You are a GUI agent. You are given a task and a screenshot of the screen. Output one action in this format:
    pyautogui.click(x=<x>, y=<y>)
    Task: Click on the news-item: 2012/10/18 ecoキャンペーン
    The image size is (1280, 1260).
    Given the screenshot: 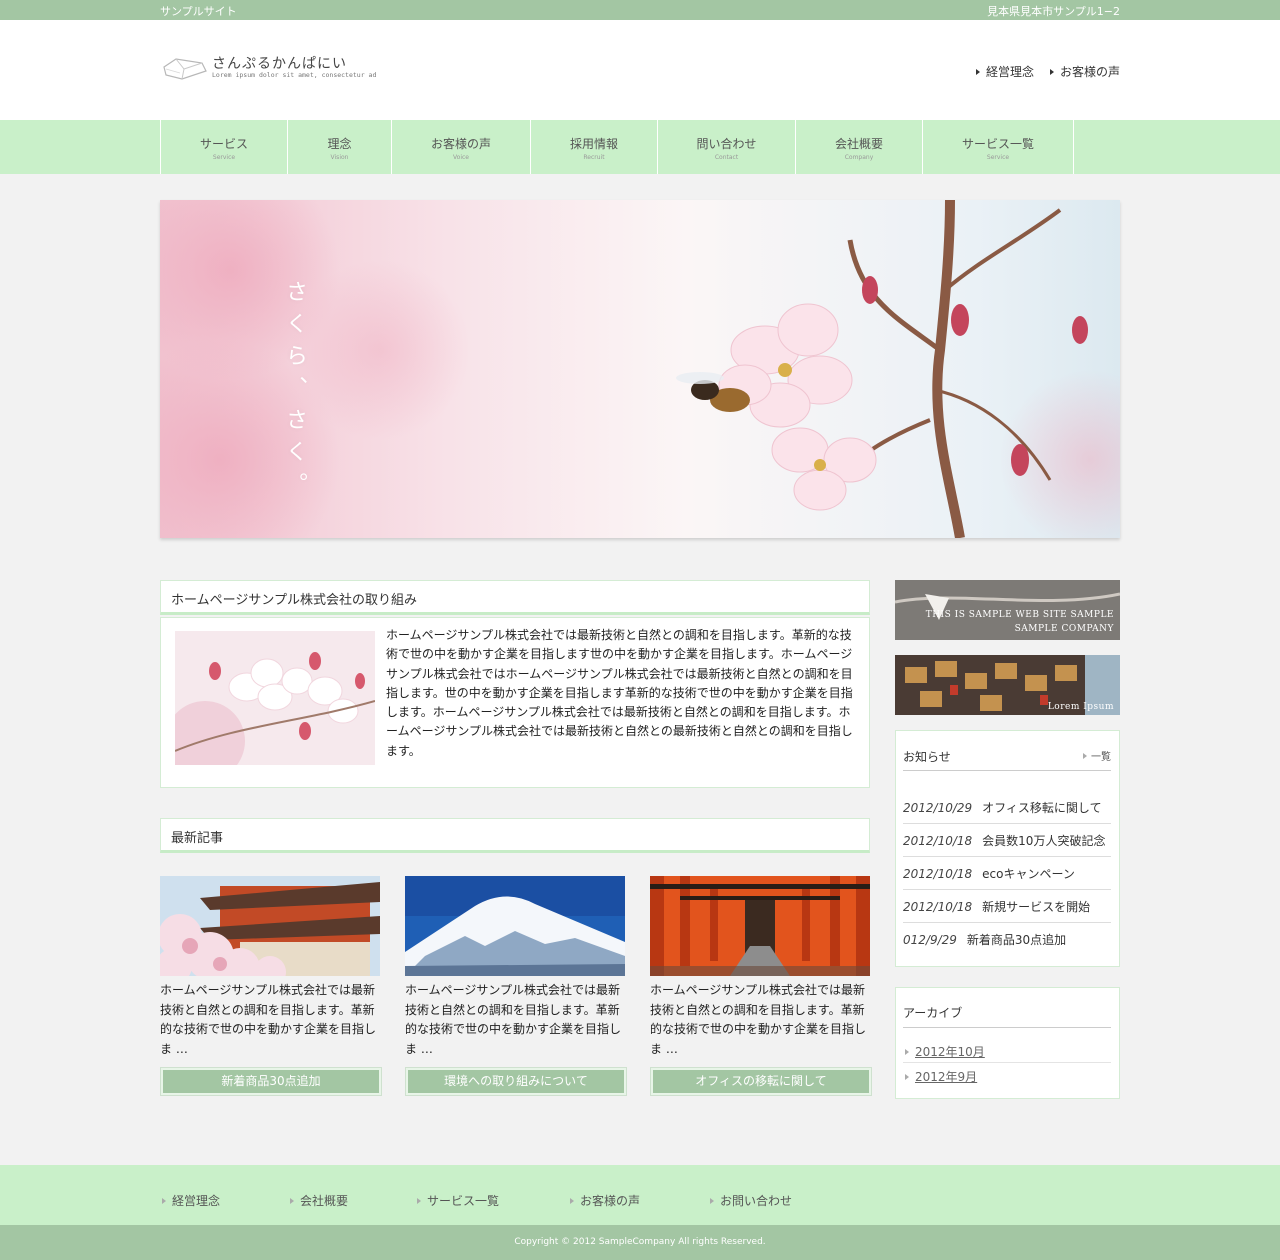 What is the action you would take?
    pyautogui.click(x=1007, y=873)
    